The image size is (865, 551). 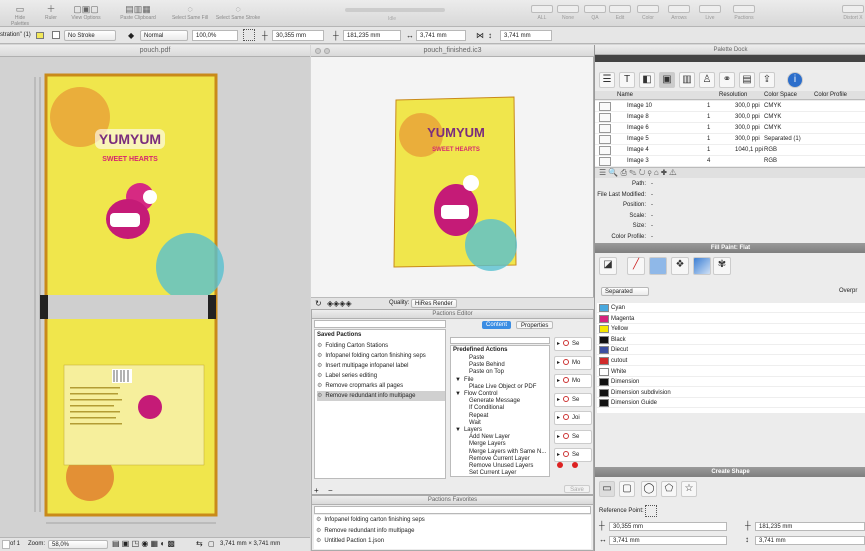 I want to click on separation-row: Dimension, so click(x=731, y=382).